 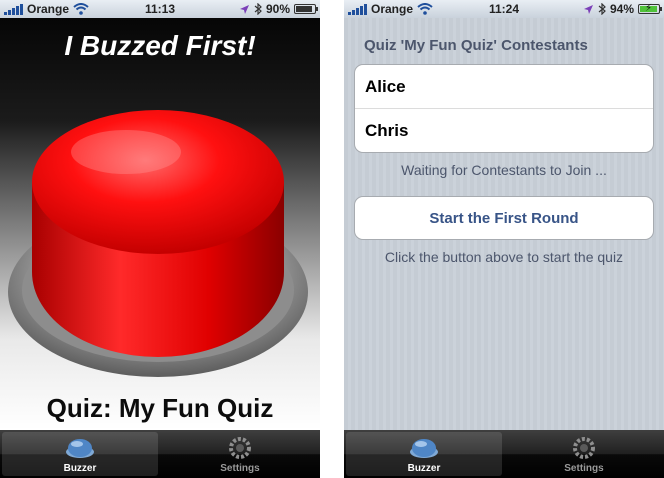 I want to click on quiz-title: Quiz: My Fun Quiz, so click(x=160, y=408).